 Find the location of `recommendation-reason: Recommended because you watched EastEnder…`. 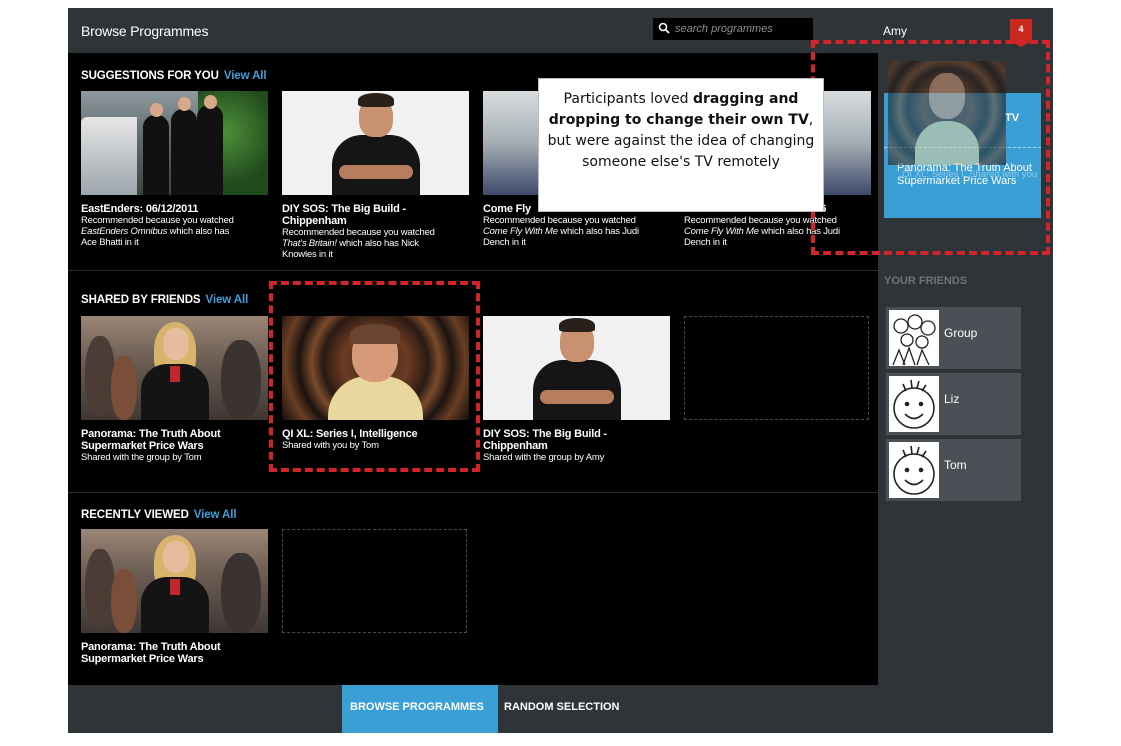

recommendation-reason: Recommended because you watched EastEnder… is located at coordinates (157, 231).